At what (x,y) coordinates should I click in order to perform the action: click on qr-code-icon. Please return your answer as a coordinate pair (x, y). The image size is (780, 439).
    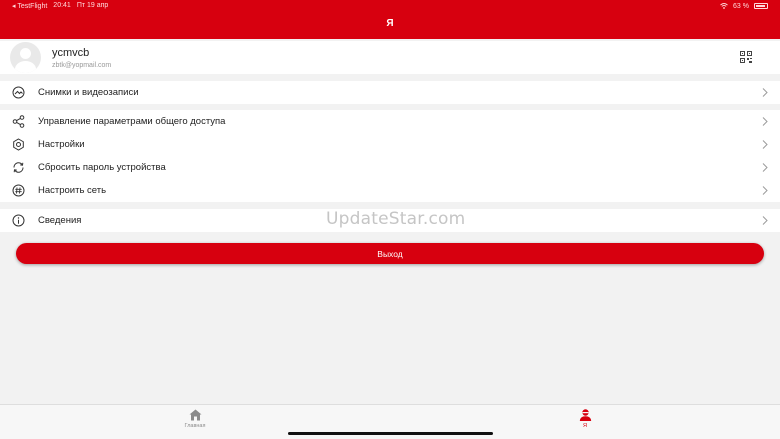
    Looking at the image, I should click on (746, 57).